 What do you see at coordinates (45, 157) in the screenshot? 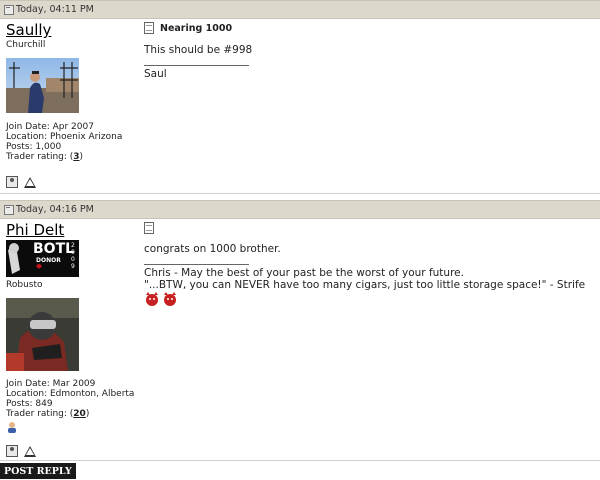
I see `trader-rating: Trader rating: (3)` at bounding box center [45, 157].